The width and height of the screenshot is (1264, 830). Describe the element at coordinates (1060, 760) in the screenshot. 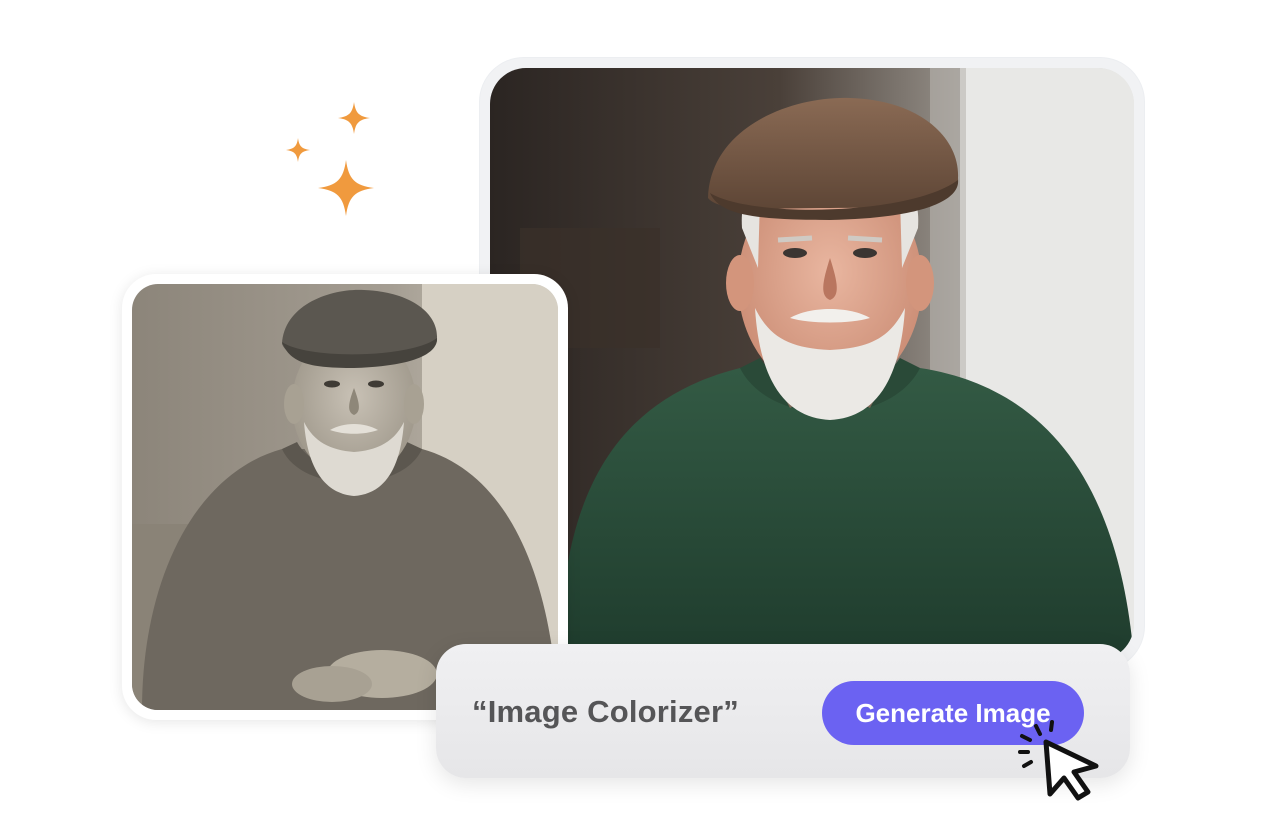

I see `pointer-click-icon` at that location.